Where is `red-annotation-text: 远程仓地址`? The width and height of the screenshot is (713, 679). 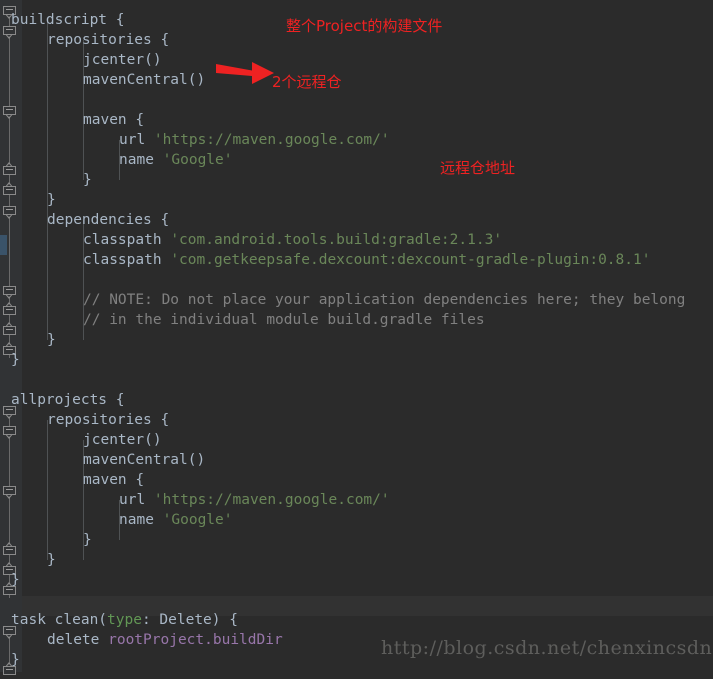 red-annotation-text: 远程仓地址 is located at coordinates (478, 168).